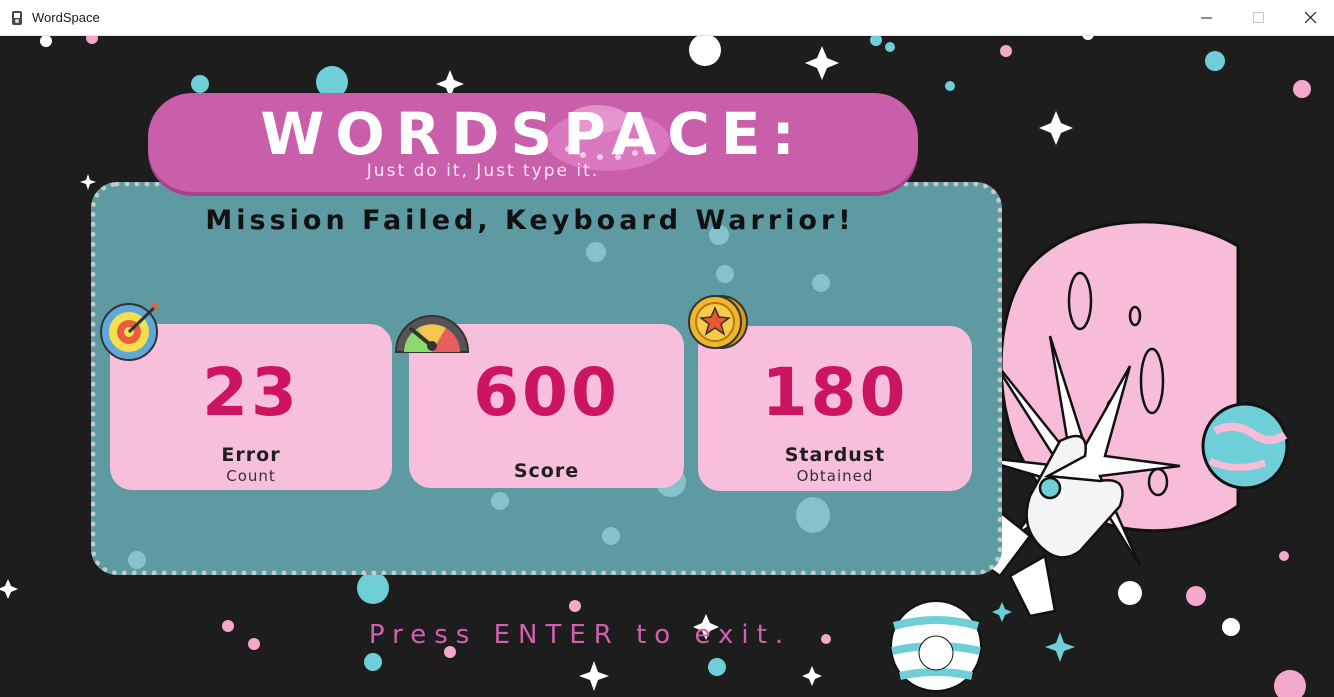  I want to click on close-button, so click(1310, 18).